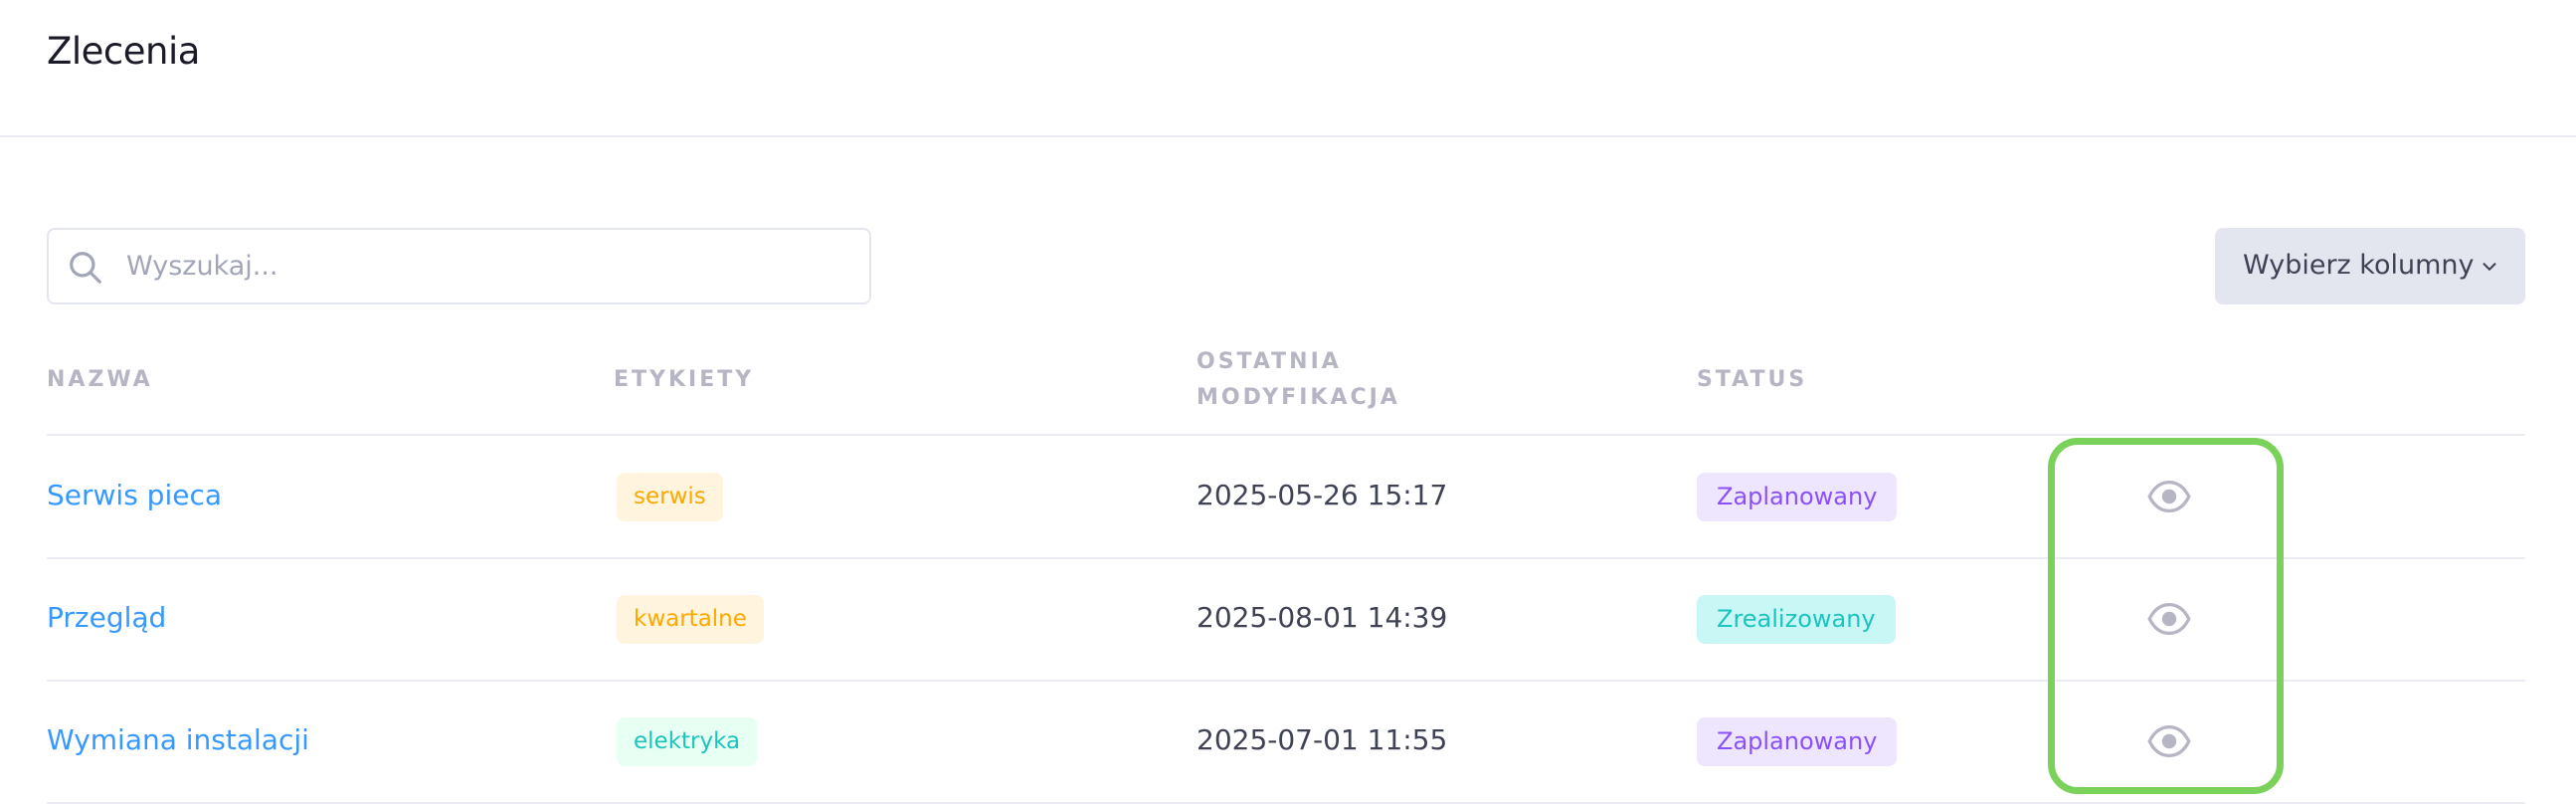 This screenshot has height=804, width=2576. I want to click on column-header-name: NAZWA, so click(100, 380).